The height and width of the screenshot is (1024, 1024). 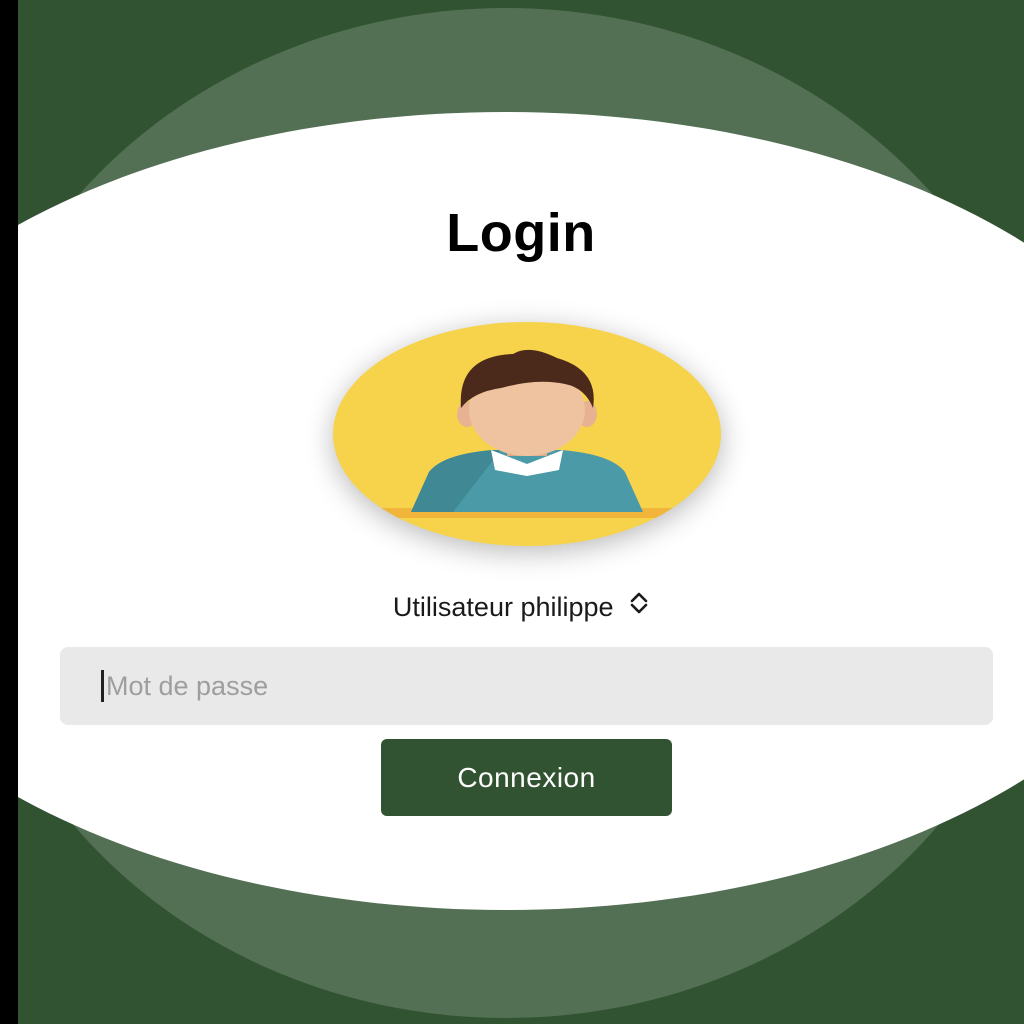 I want to click on user-selector: Utilisateur philippe, so click(x=521, y=607).